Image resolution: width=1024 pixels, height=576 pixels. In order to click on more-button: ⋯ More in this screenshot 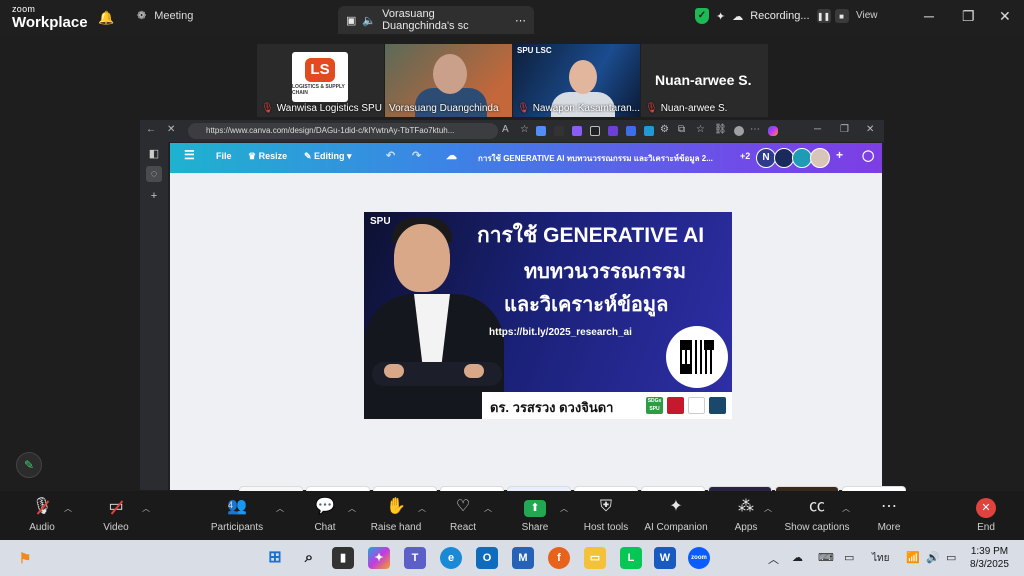, I will do `click(889, 515)`.